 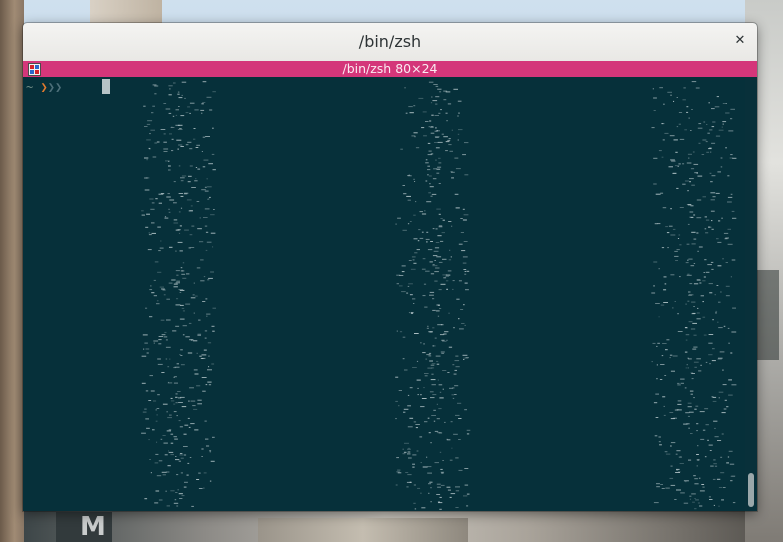 What do you see at coordinates (751, 294) in the screenshot?
I see `terminal-scrollbar` at bounding box center [751, 294].